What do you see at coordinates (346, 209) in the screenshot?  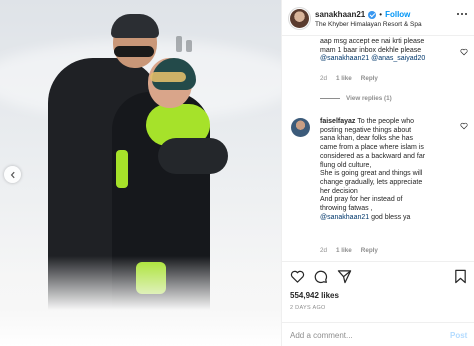 I see `comment-line: throwing fatwas ,` at bounding box center [346, 209].